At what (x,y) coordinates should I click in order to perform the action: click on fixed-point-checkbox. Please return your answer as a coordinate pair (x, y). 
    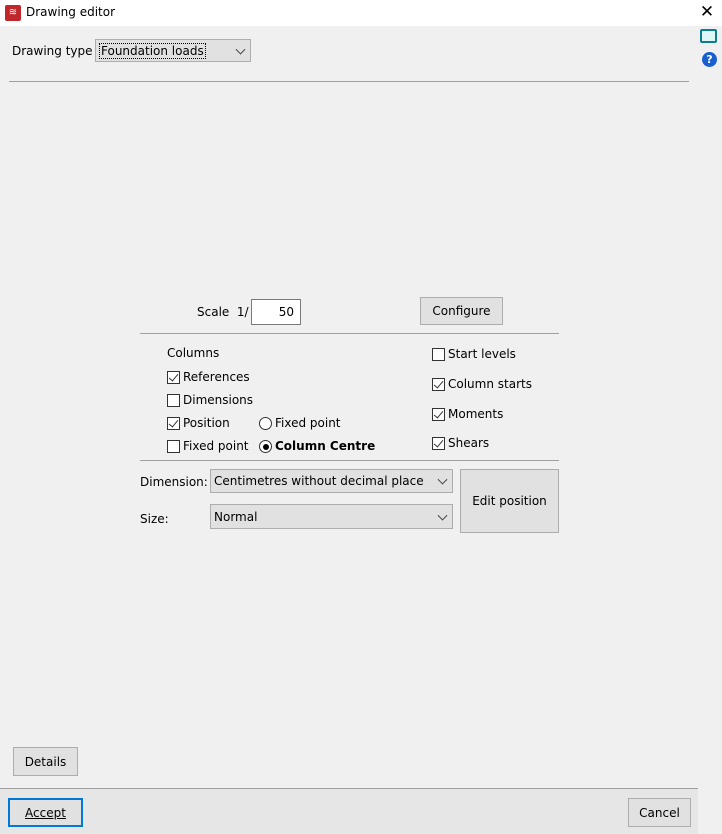
    Looking at the image, I should click on (173, 446).